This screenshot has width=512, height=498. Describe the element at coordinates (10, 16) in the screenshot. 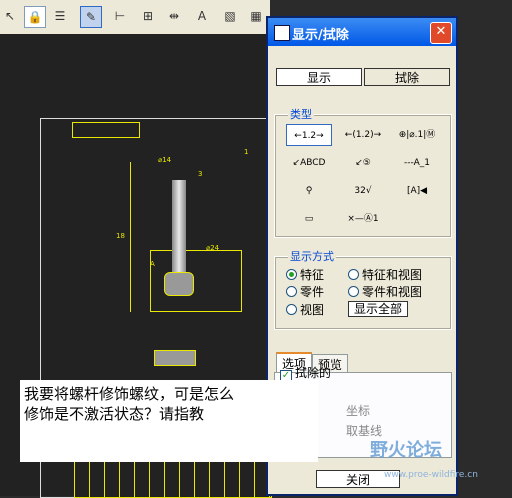

I see `toolbar-arrow-icon: ↖` at that location.